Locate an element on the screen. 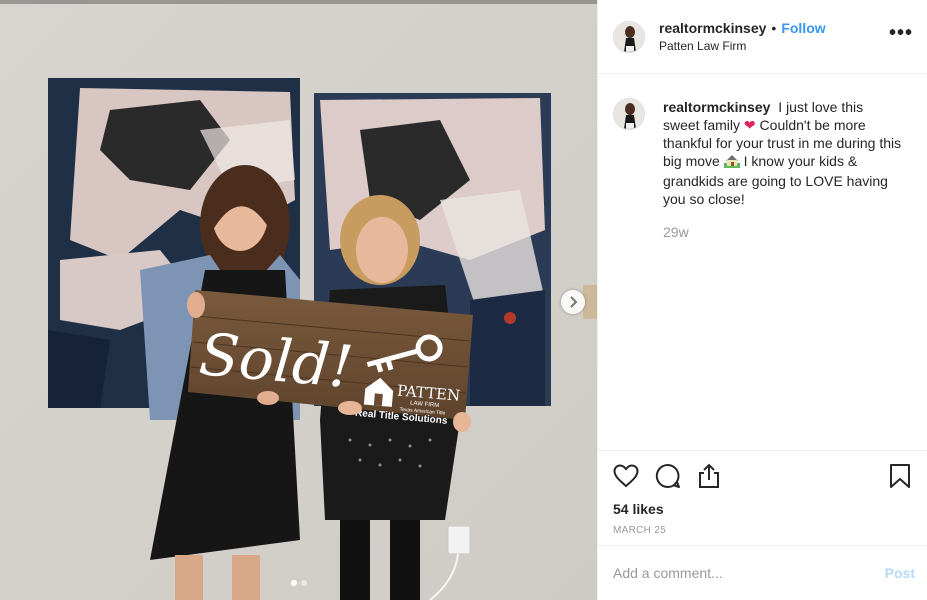 Image resolution: width=927 pixels, height=600 pixels. post-comment-button: Post is located at coordinates (900, 573).